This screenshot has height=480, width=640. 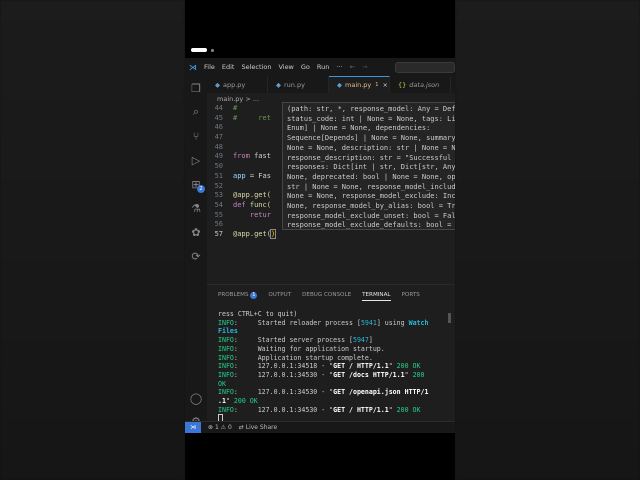 What do you see at coordinates (218, 204) in the screenshot?
I see `line-number: 54` at bounding box center [218, 204].